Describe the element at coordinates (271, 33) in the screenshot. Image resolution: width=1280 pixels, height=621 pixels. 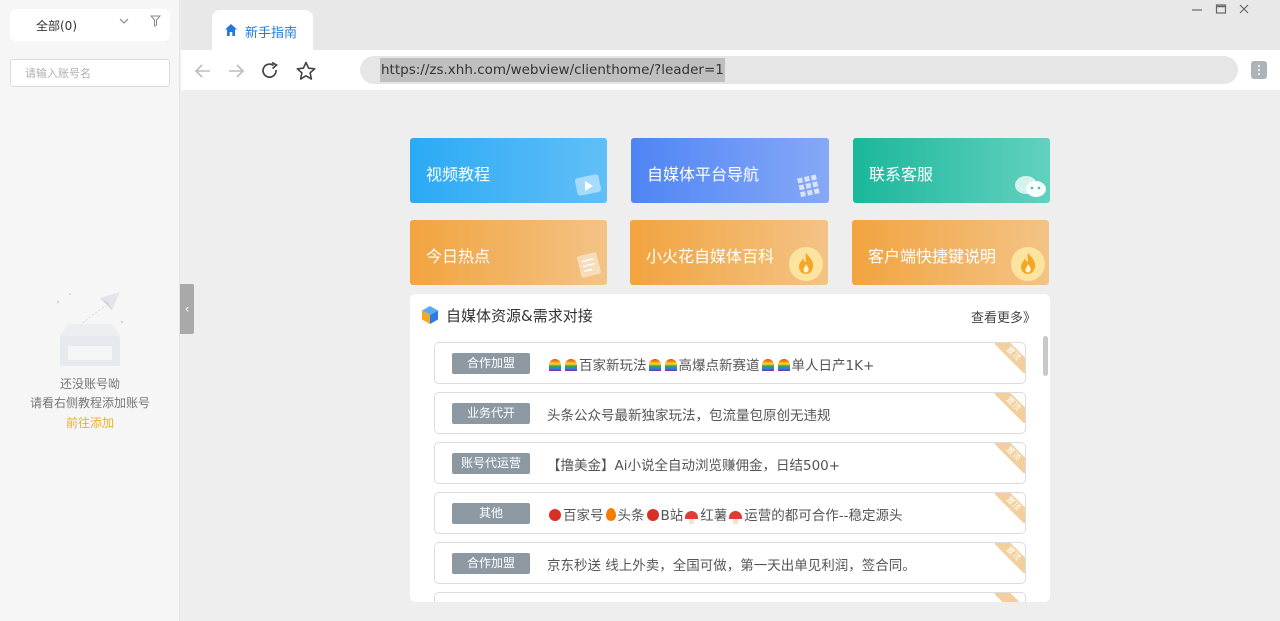
I see `tab-label: 新手指南` at that location.